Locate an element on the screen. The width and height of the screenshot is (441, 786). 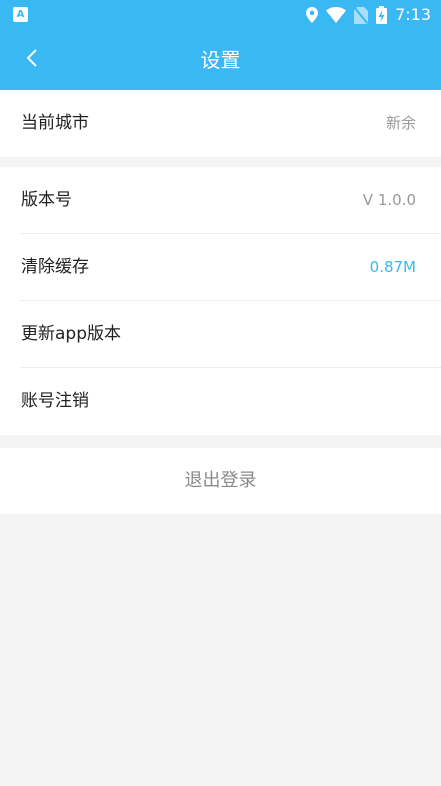
app-notification-icon: A is located at coordinates (20, 14).